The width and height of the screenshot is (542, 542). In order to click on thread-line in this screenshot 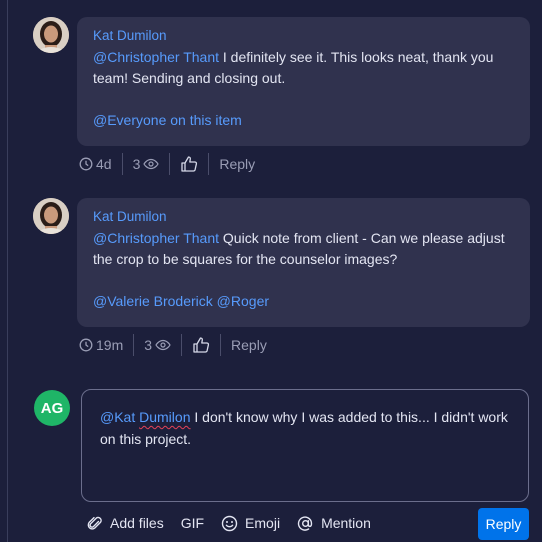, I will do `click(7, 271)`.